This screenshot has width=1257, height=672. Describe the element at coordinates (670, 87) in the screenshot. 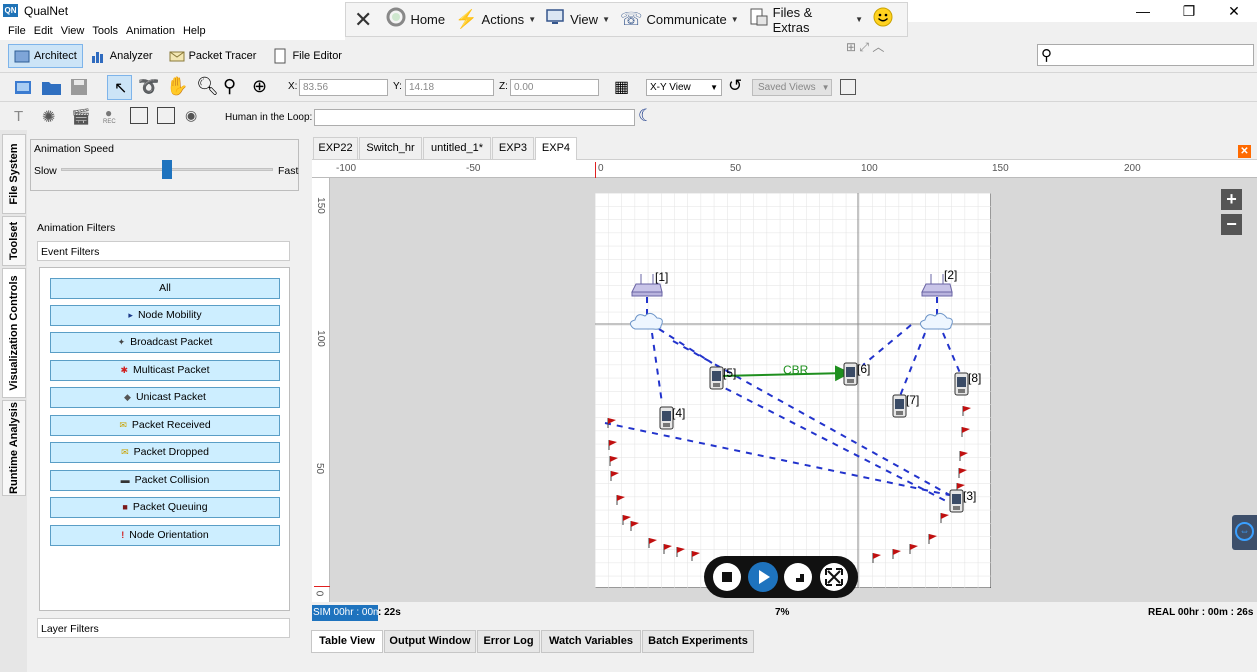

I see `view-select-value: X-Y View` at that location.